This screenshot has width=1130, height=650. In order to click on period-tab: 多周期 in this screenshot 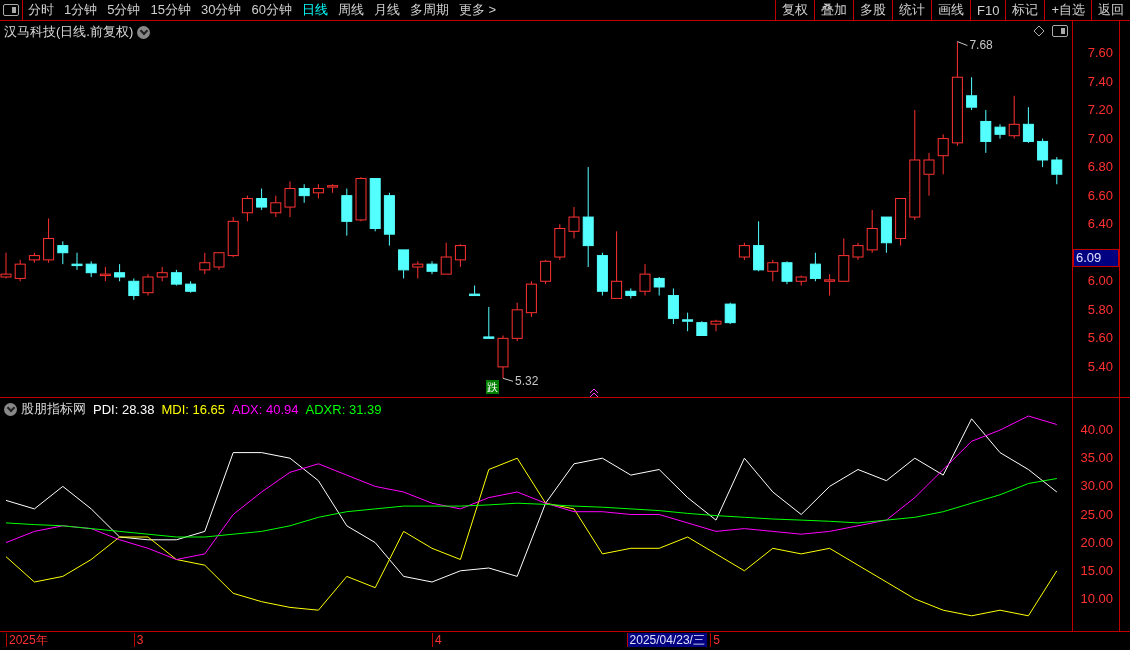, I will do `click(429, 10)`.